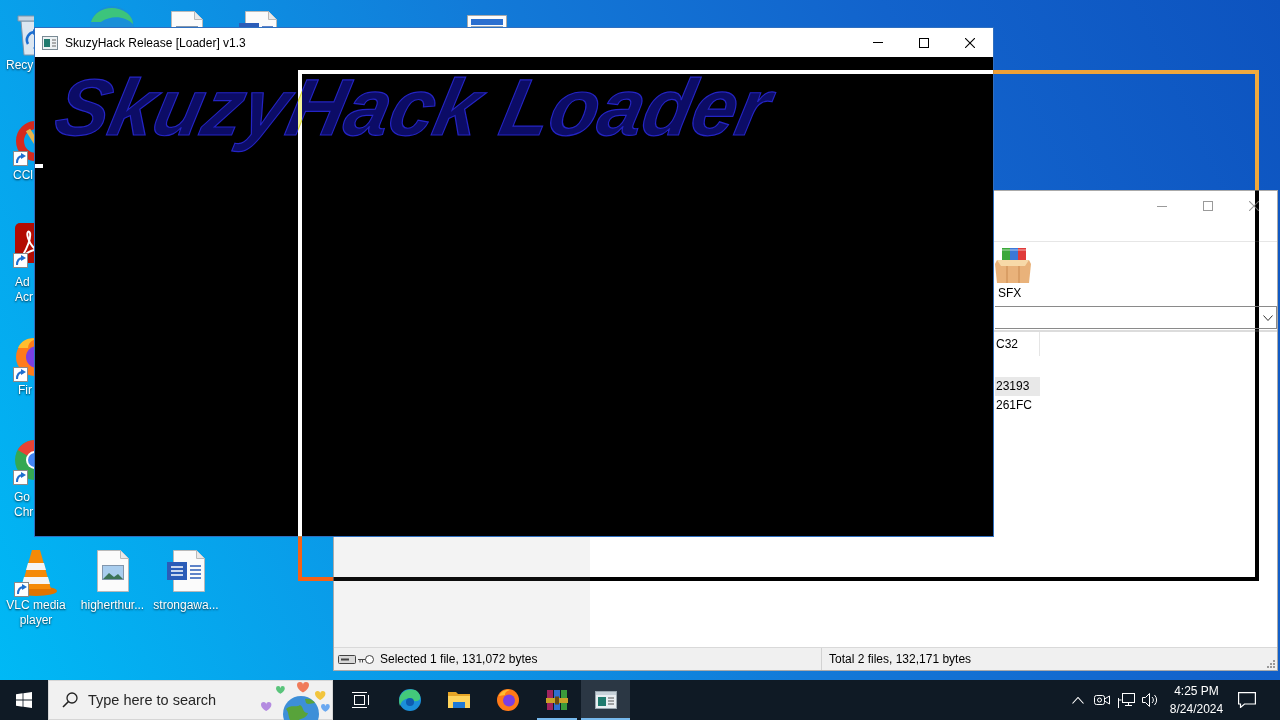  What do you see at coordinates (970, 42) in the screenshot?
I see `close-icon` at bounding box center [970, 42].